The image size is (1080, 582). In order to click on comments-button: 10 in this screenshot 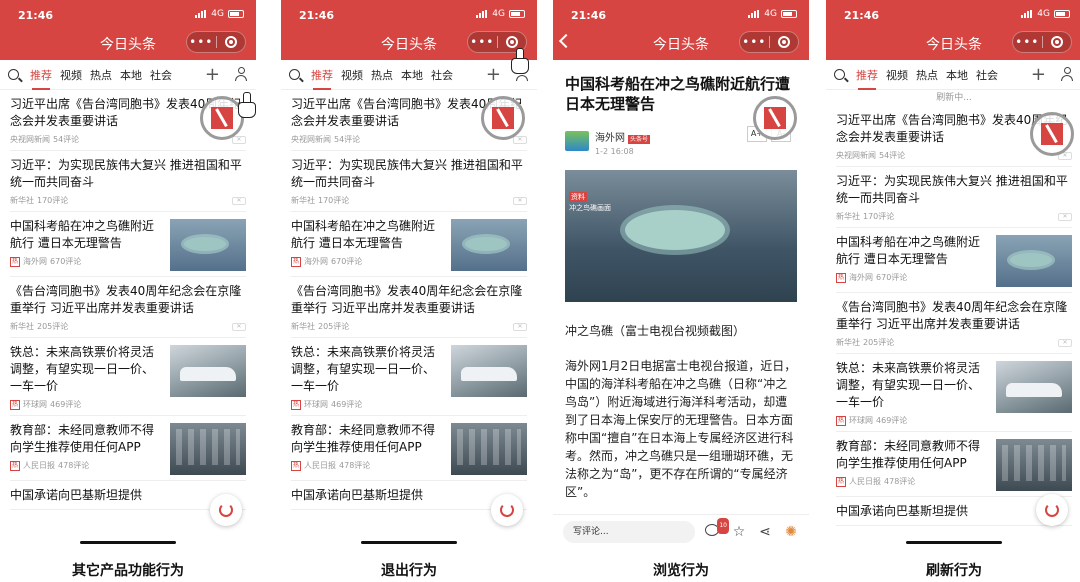, I will do `click(717, 528)`.